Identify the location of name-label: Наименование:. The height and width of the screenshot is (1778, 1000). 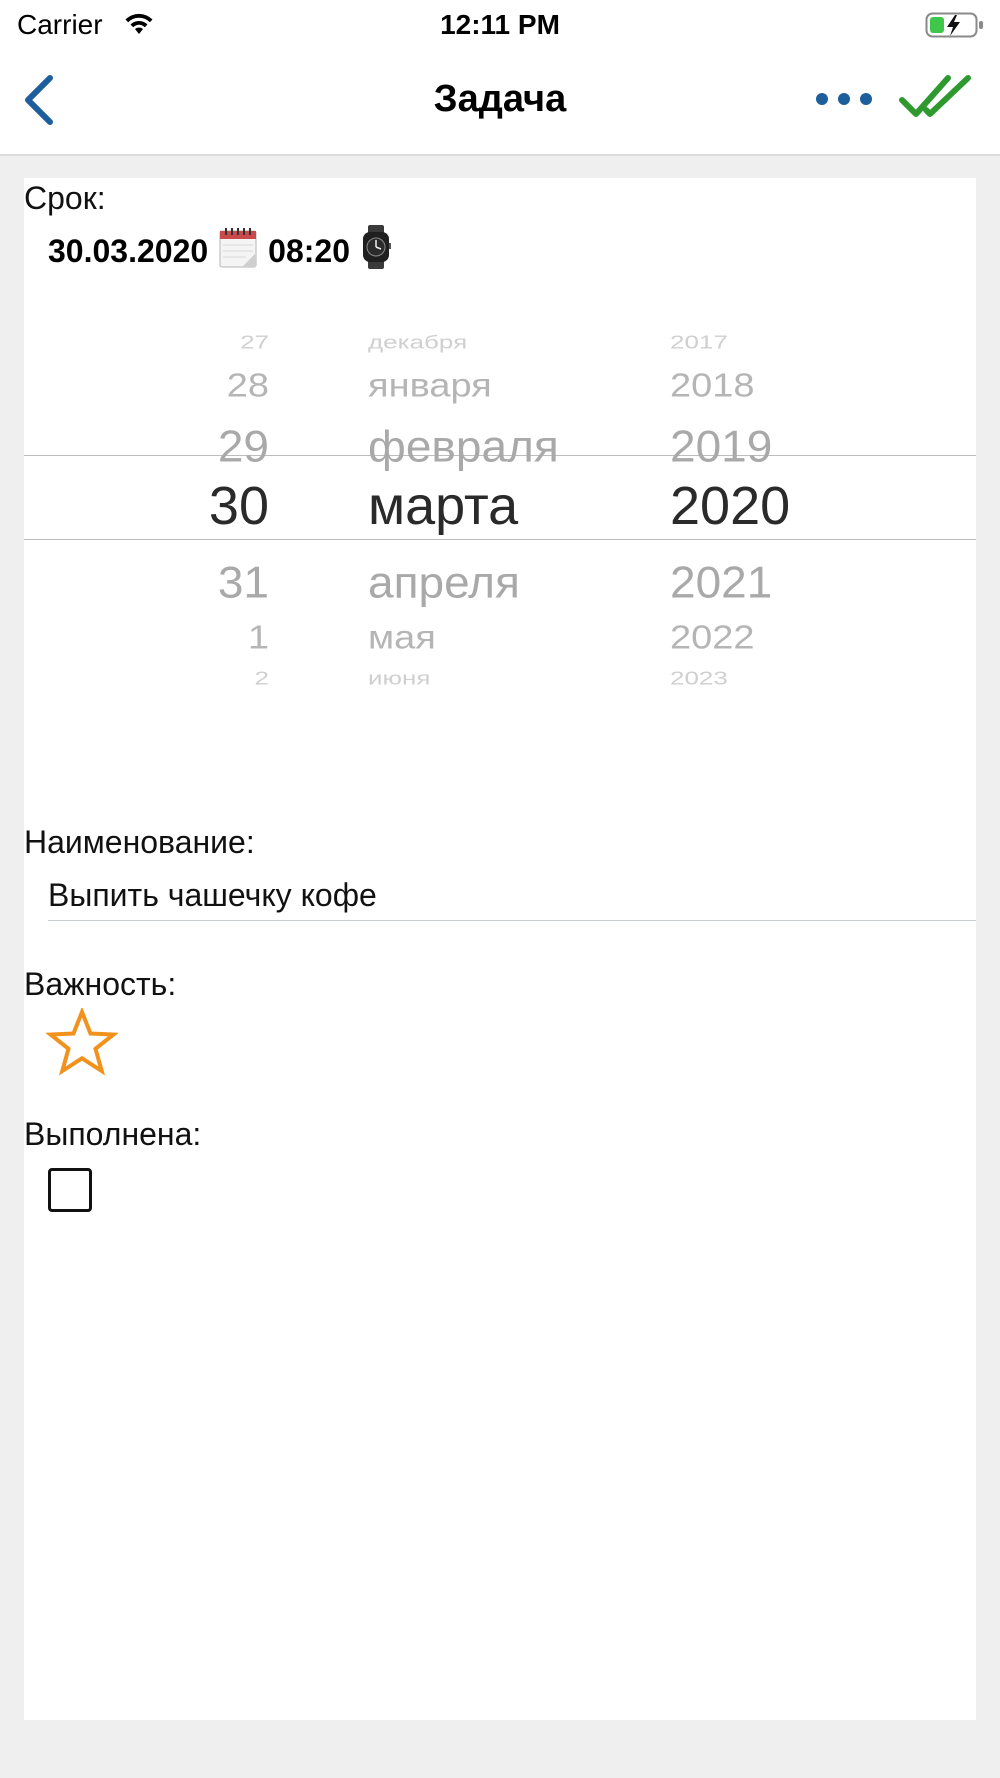
(139, 842).